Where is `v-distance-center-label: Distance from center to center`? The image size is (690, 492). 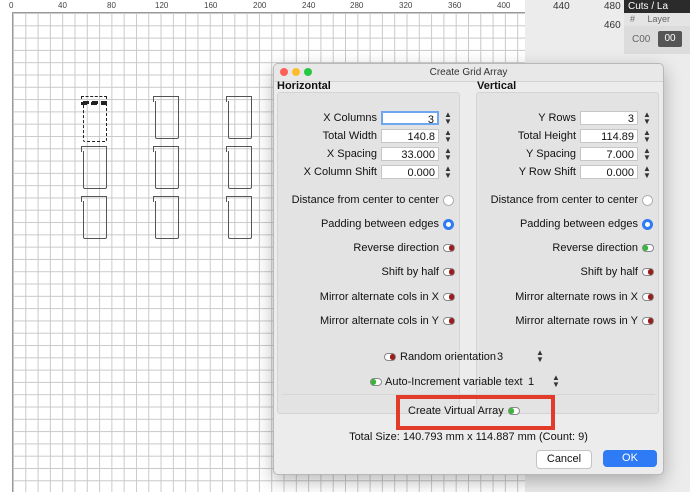
v-distance-center-label: Distance from center to center is located at coordinates (564, 200).